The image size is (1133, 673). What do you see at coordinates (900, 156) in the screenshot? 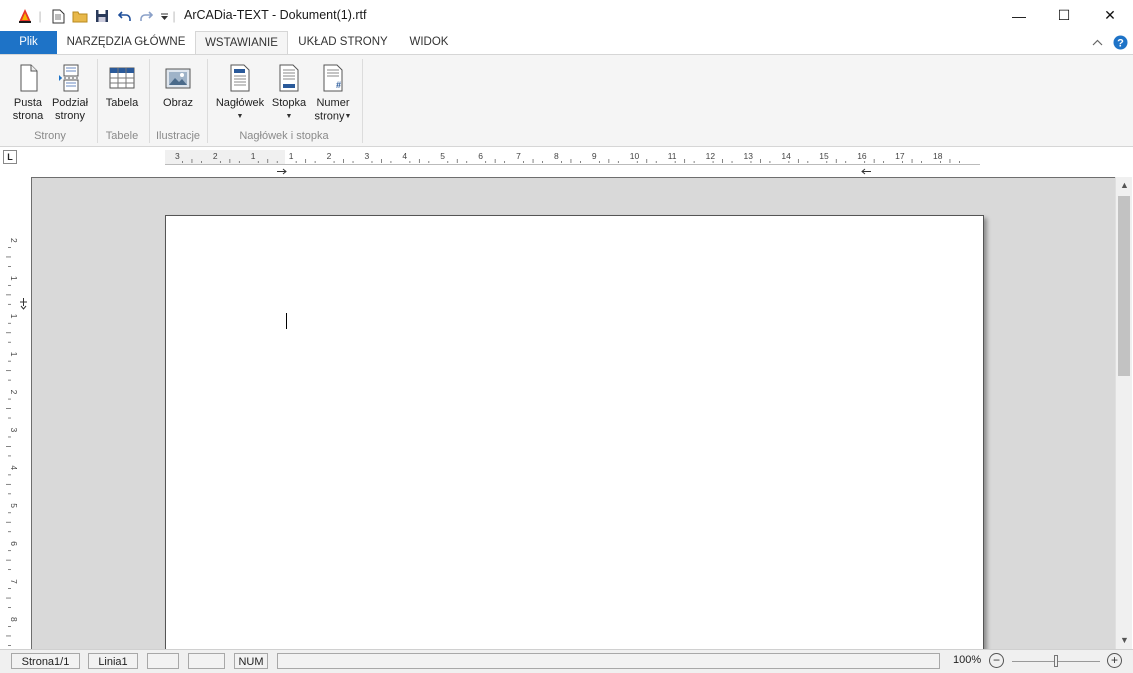
I see `ruler-tick-label: 17` at bounding box center [900, 156].